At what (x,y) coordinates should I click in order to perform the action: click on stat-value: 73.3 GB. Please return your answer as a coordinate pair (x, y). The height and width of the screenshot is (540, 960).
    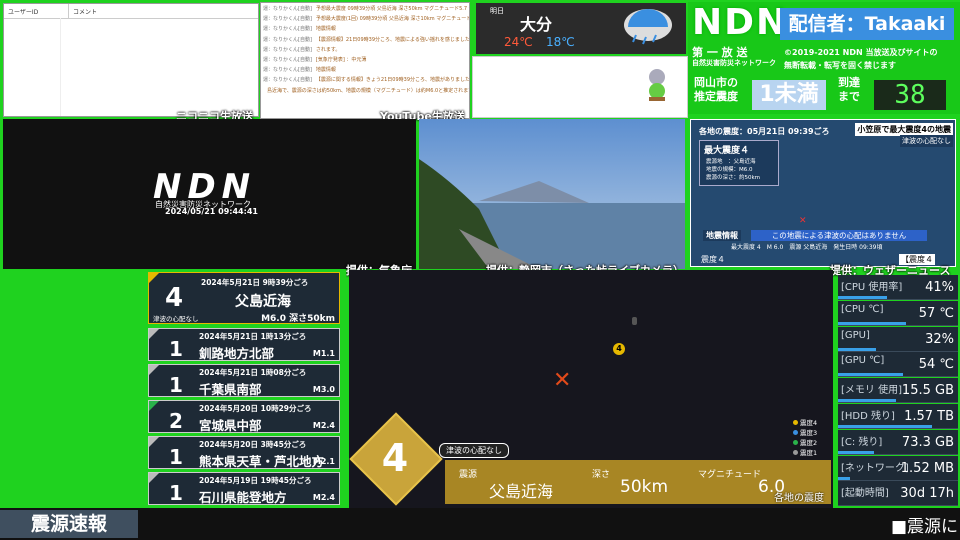
    Looking at the image, I should click on (927, 442).